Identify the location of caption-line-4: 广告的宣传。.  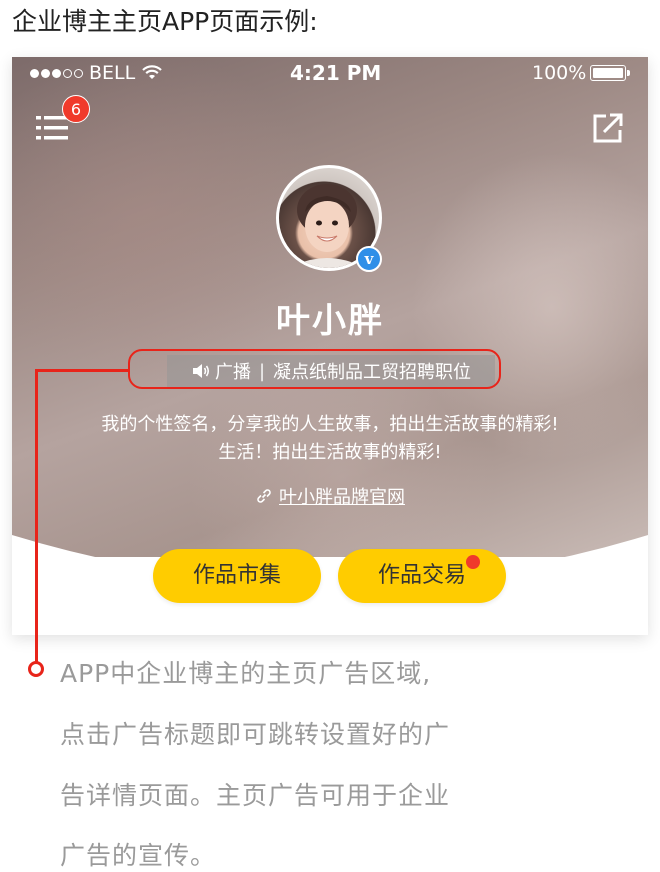
(138, 855).